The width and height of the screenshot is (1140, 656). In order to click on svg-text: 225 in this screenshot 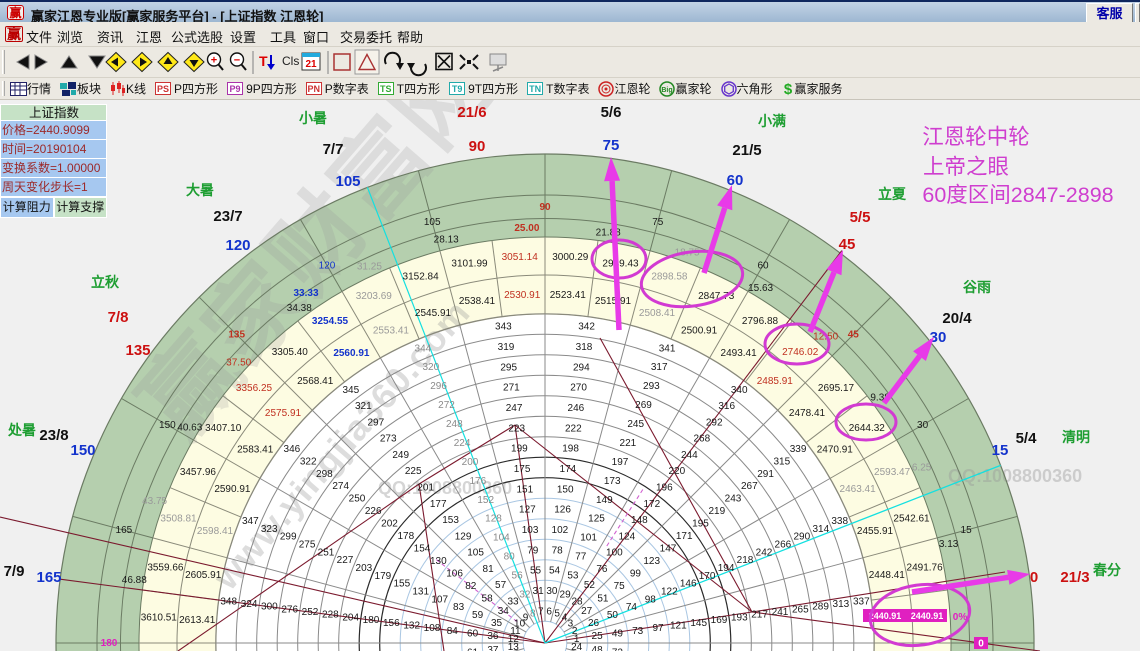, I will do `click(413, 471)`.